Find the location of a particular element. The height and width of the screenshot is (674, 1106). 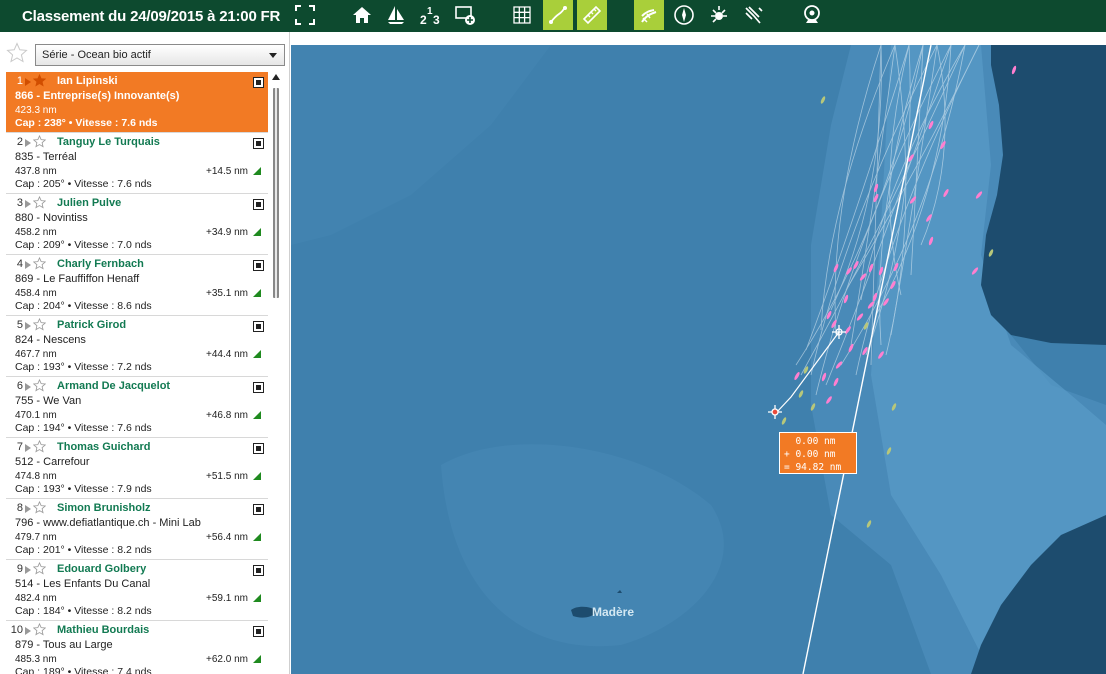

sailboat-icon is located at coordinates (396, 15).